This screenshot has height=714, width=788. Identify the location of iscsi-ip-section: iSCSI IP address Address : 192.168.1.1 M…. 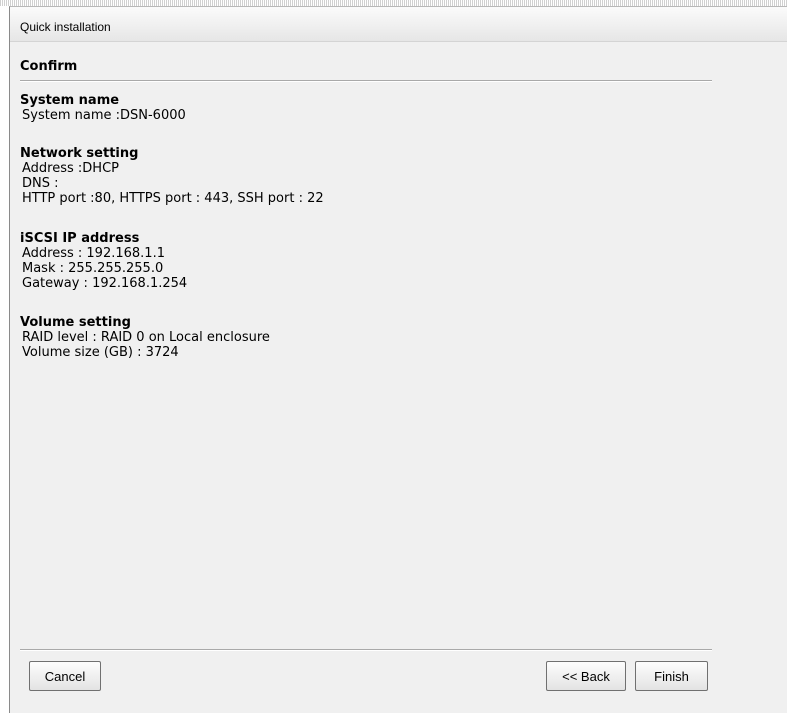
(104, 261).